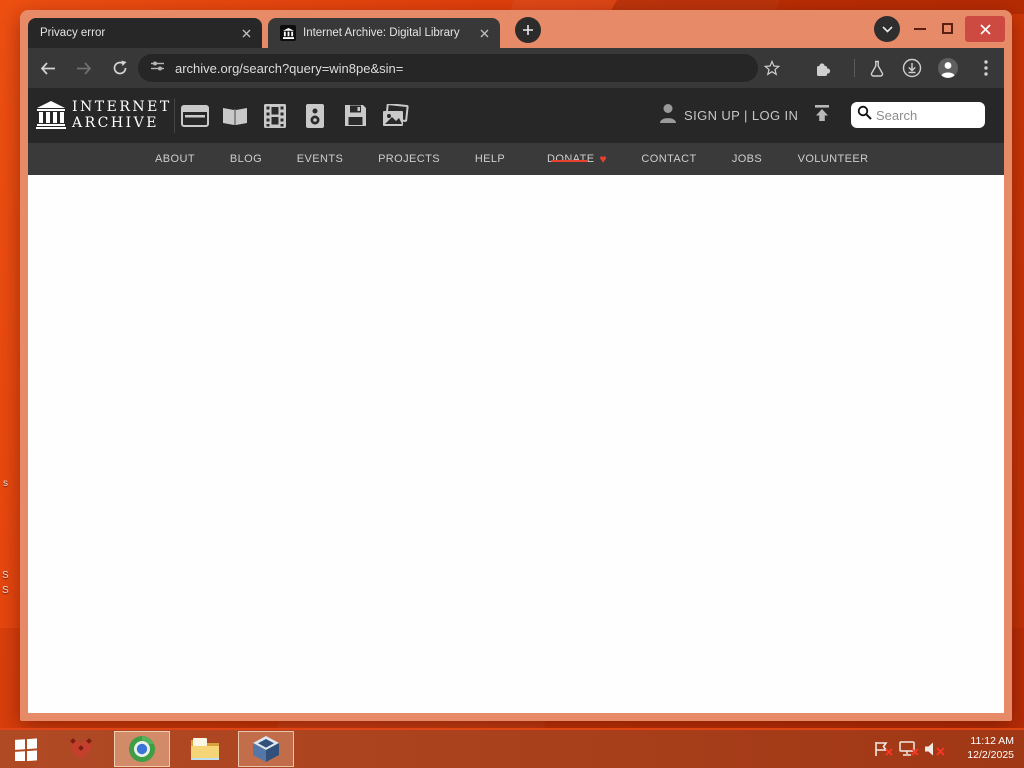 The height and width of the screenshot is (768, 1024). Describe the element at coordinates (115, 123) in the screenshot. I see `brand-line2: ARCHIVE` at that location.